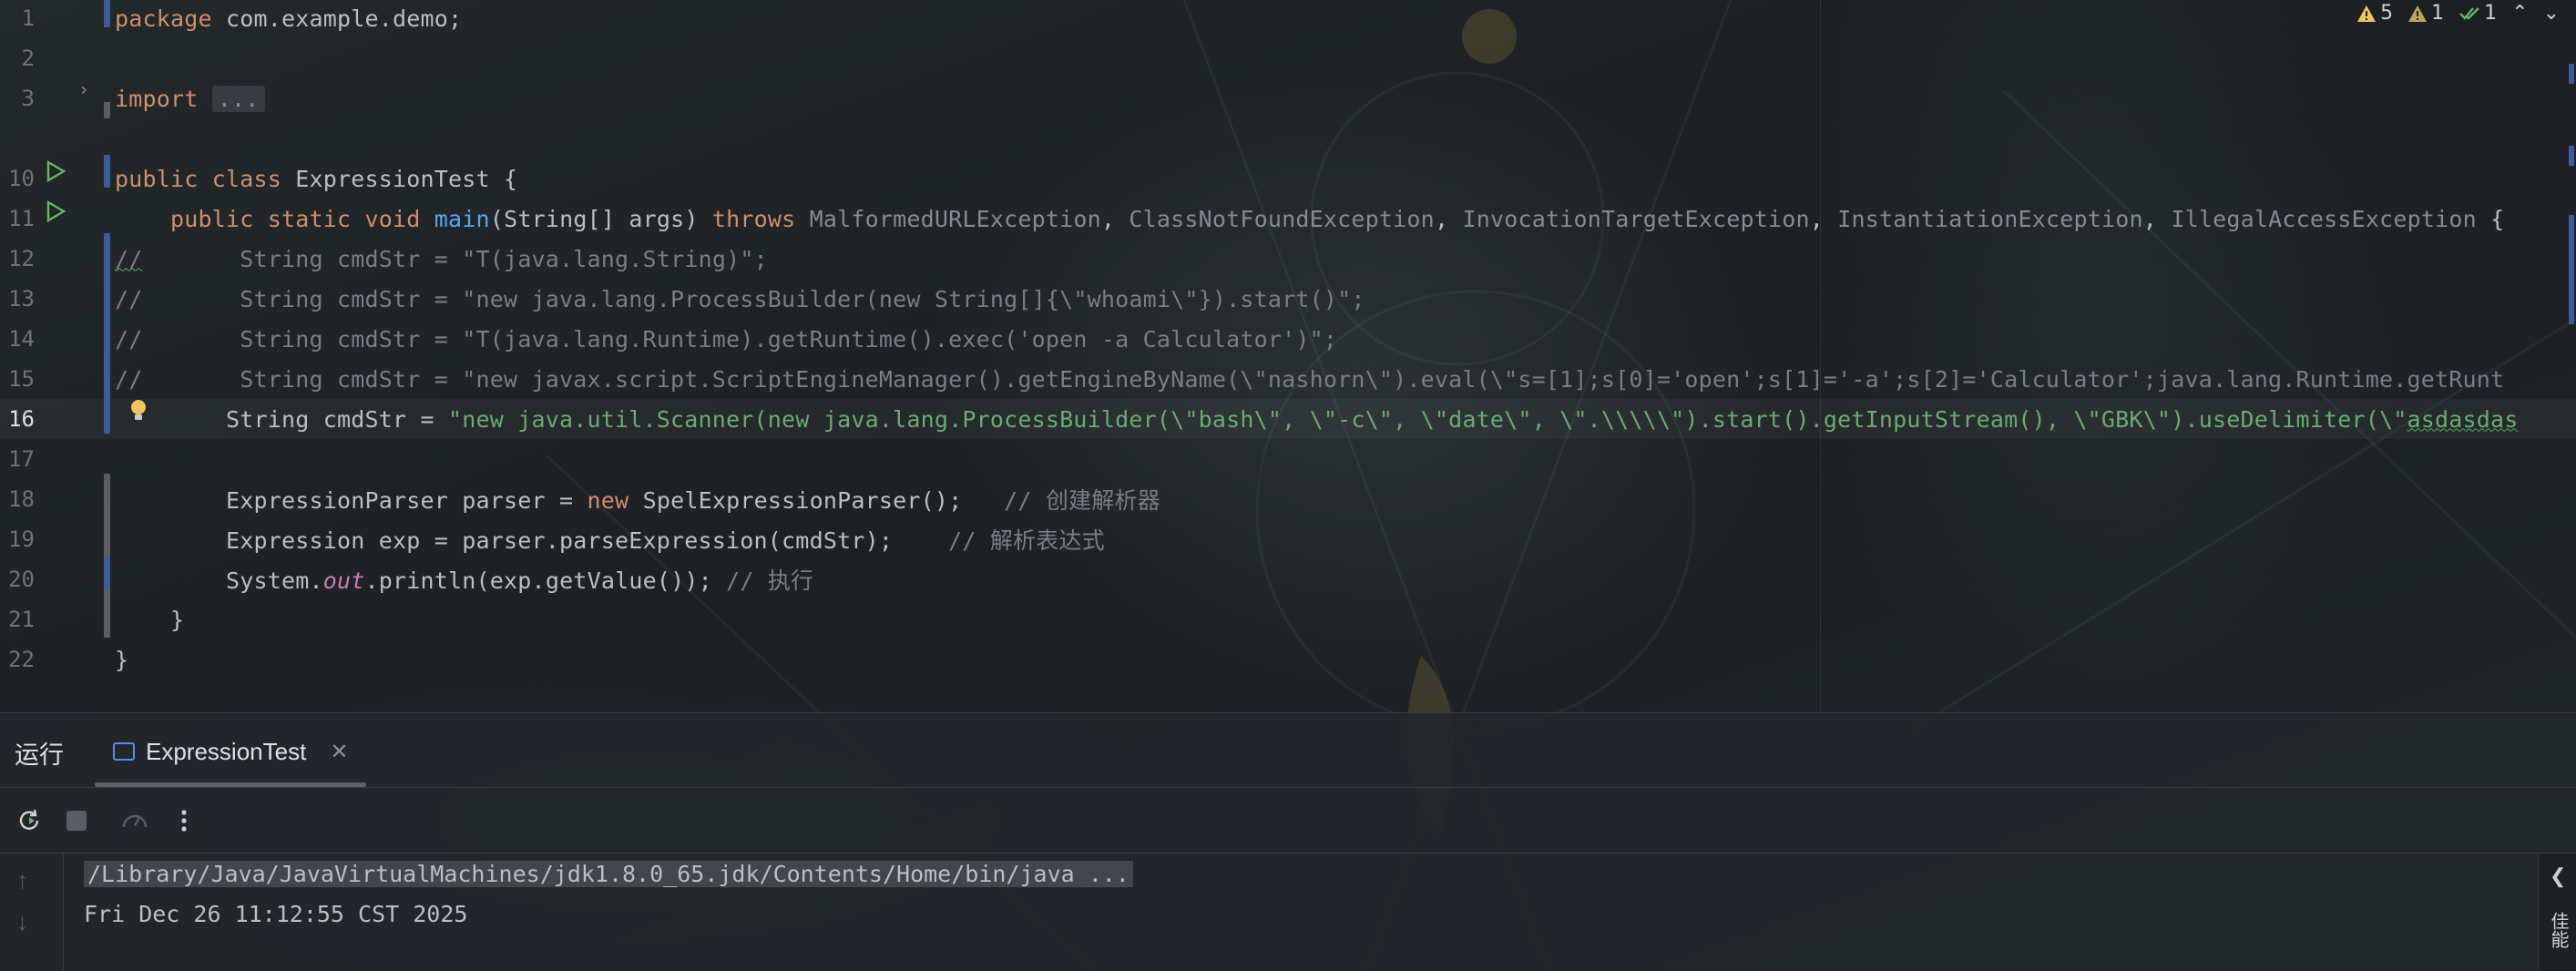 Image resolution: width=2576 pixels, height=971 pixels. What do you see at coordinates (1288, 750) in the screenshot?
I see `tool-window-header: 运行 ExpressionTest ✕` at bounding box center [1288, 750].